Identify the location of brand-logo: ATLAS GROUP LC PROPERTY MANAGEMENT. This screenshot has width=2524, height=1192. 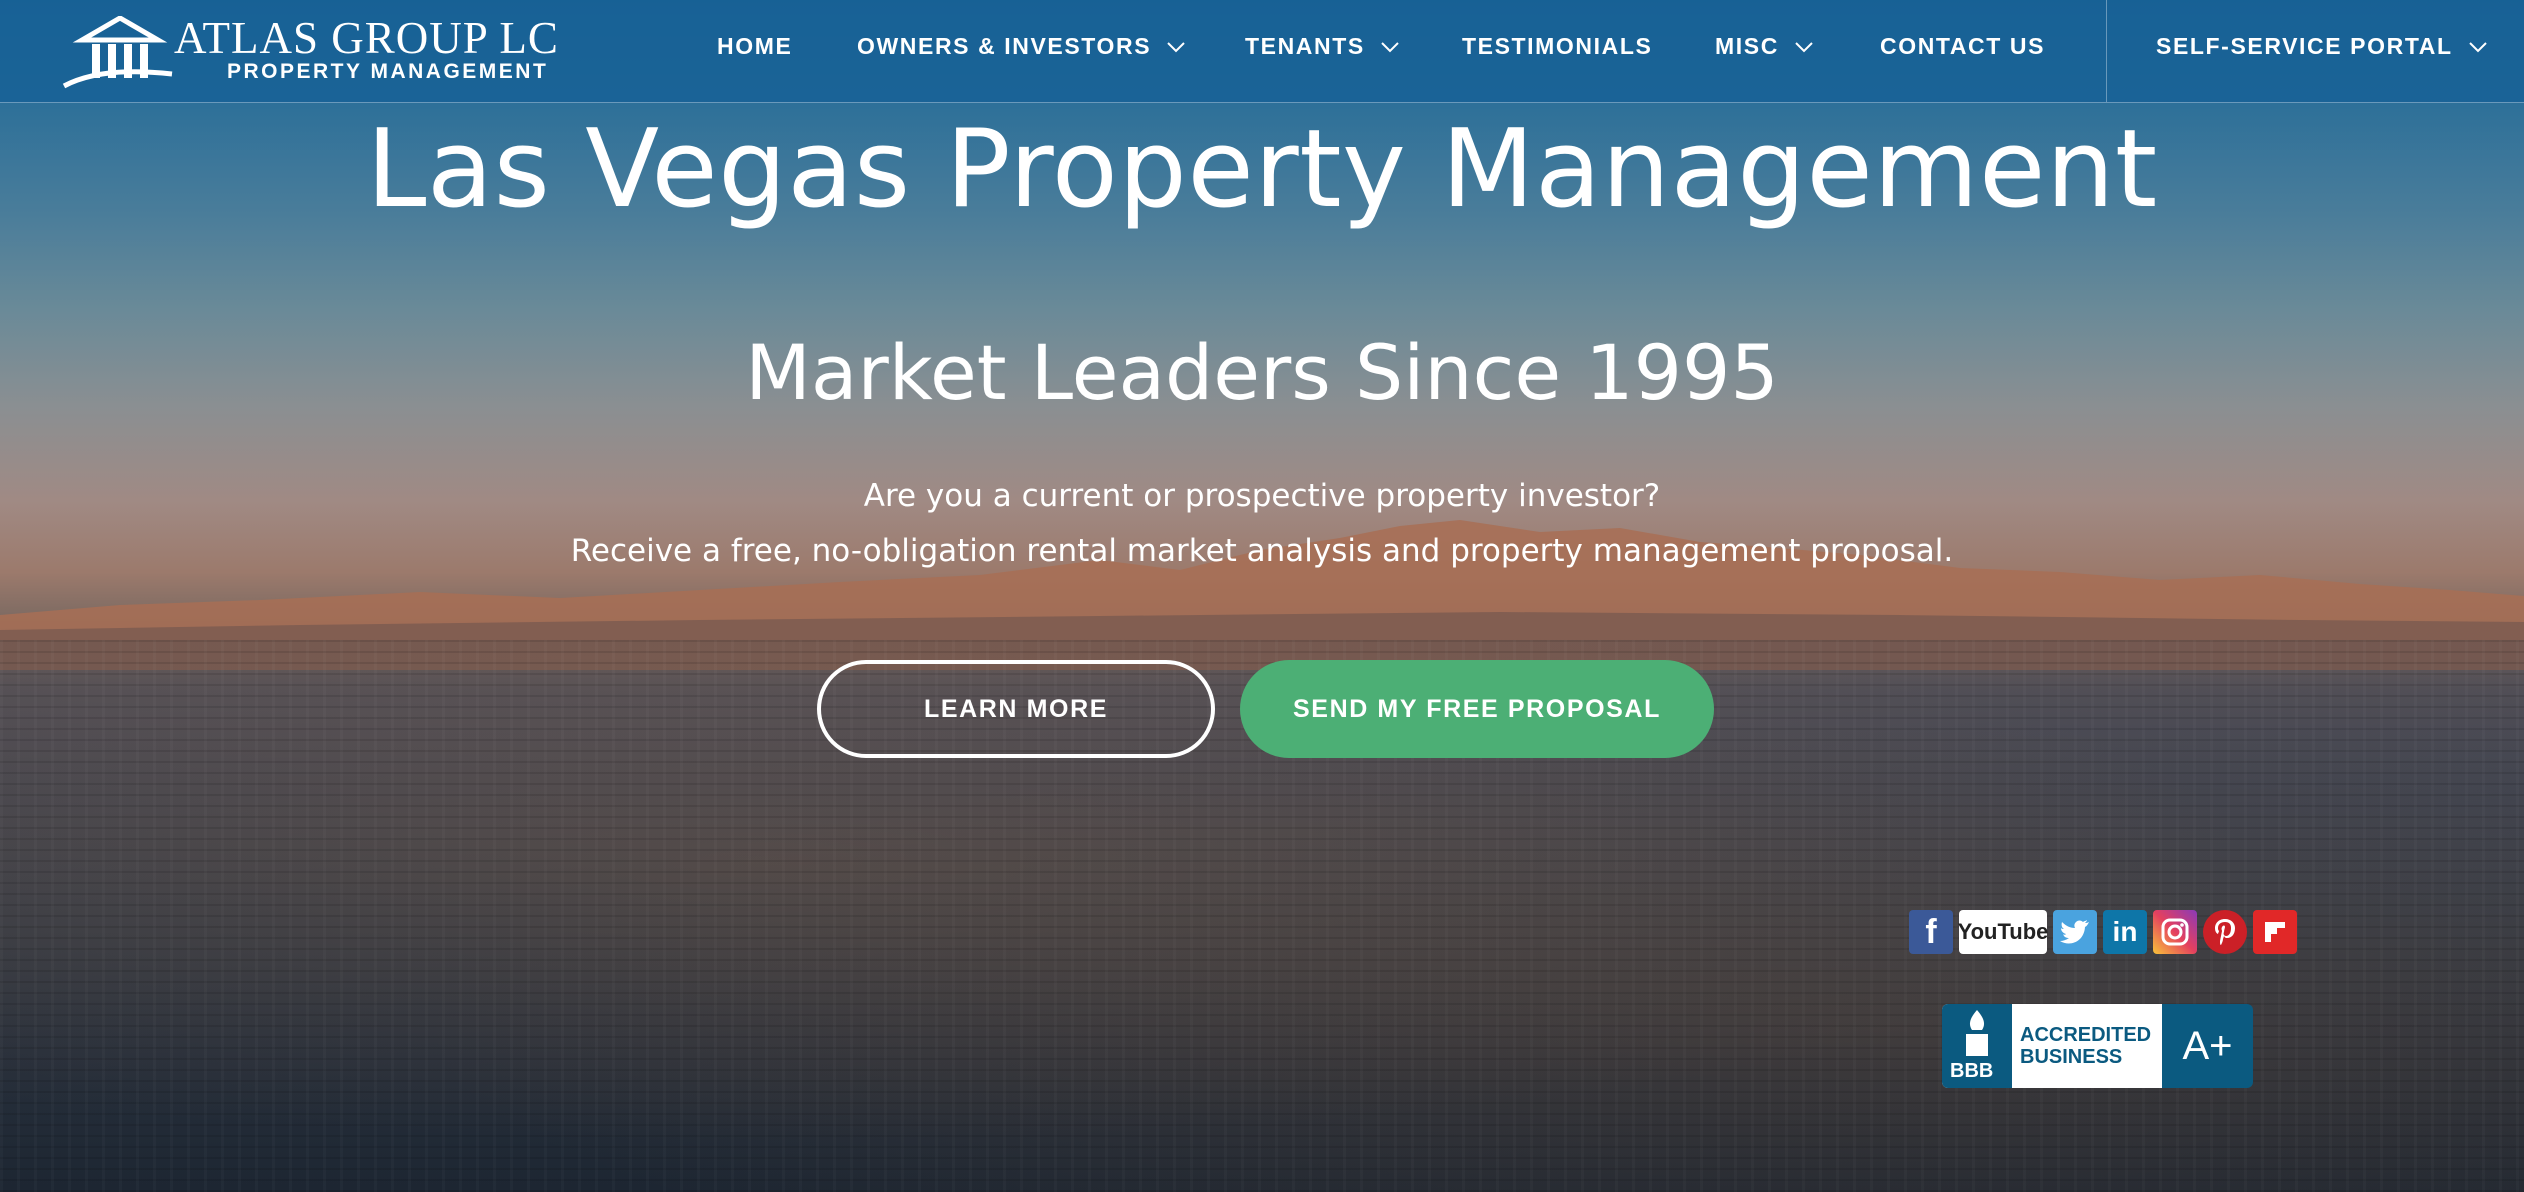
(322, 51).